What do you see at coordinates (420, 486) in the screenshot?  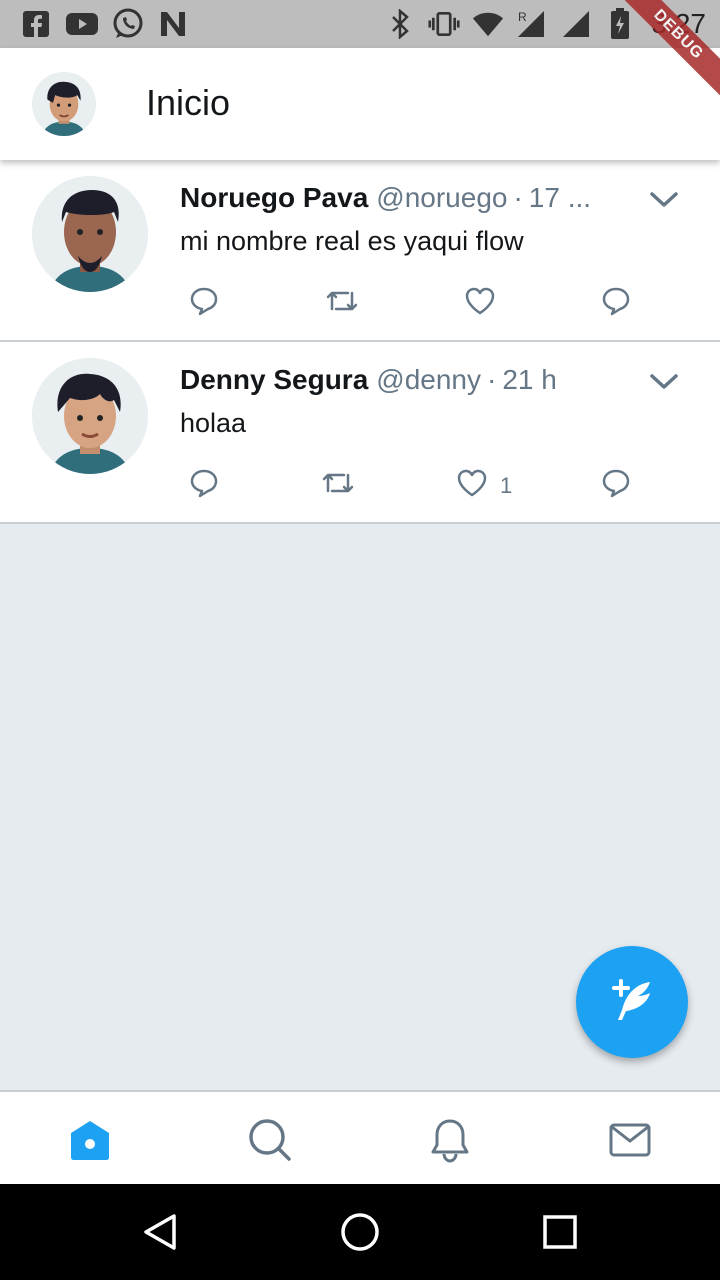 I see `tweet-actions: 1` at bounding box center [420, 486].